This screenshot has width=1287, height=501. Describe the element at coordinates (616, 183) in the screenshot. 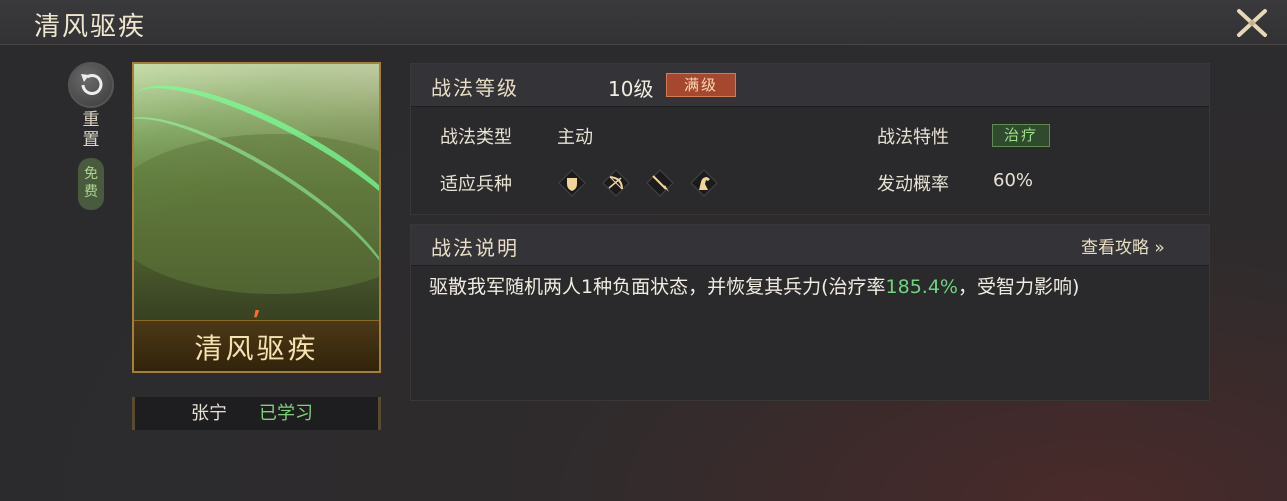

I see `bow-icon` at that location.